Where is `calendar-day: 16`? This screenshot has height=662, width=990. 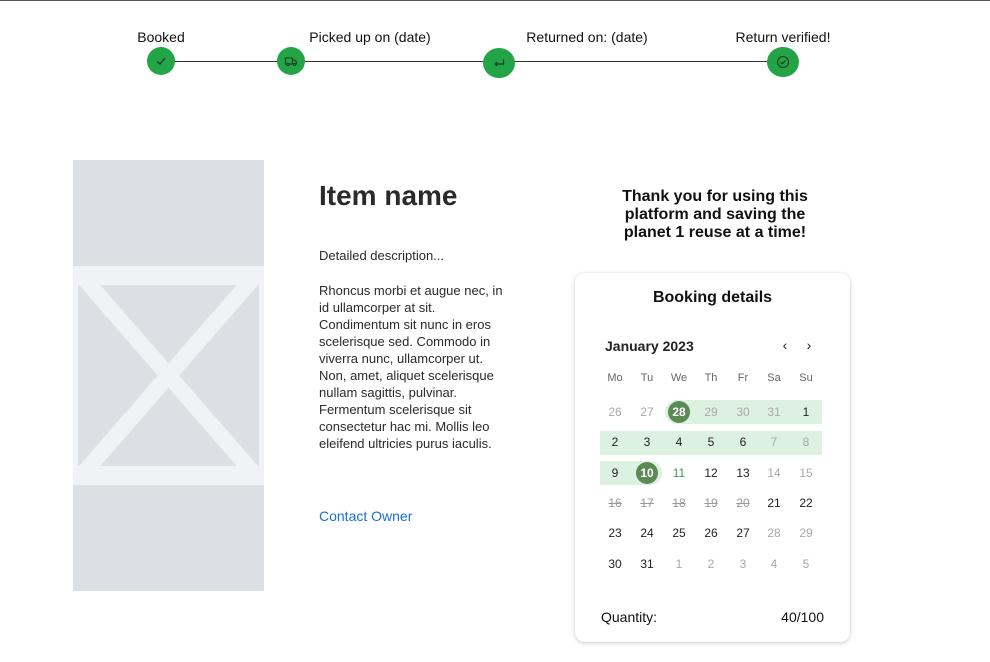 calendar-day: 16 is located at coordinates (615, 503).